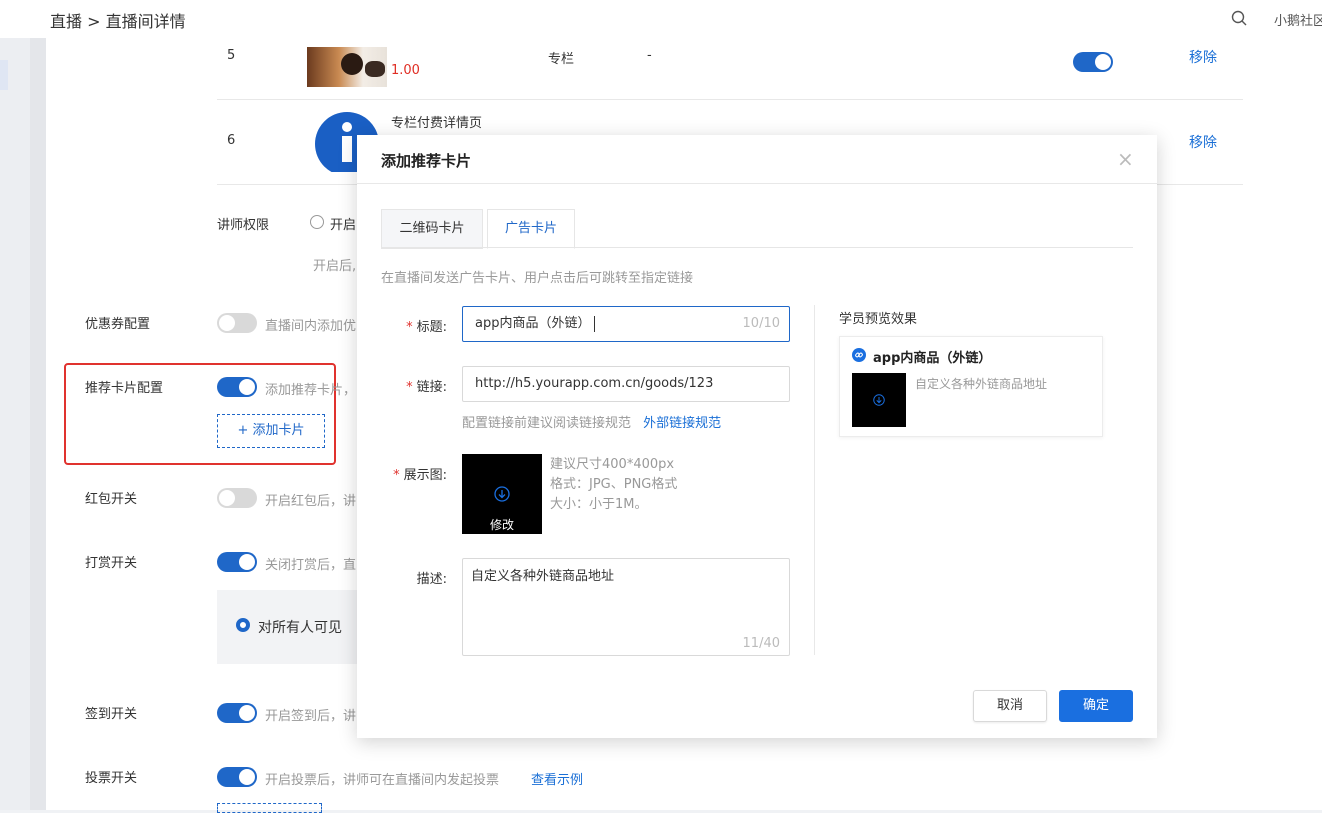  Describe the element at coordinates (537, 278) in the screenshot. I see `dialog-description: 在直播间发送广告卡片、用户点击后可跳转至指定链接` at that location.